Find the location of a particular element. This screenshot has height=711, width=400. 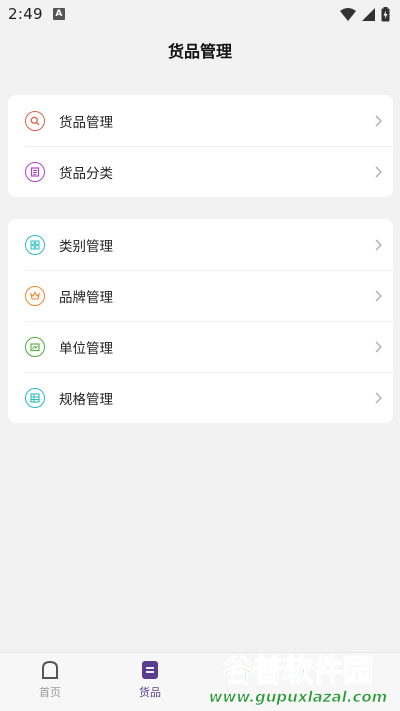

status-left: 2:49 A is located at coordinates (36, 14).